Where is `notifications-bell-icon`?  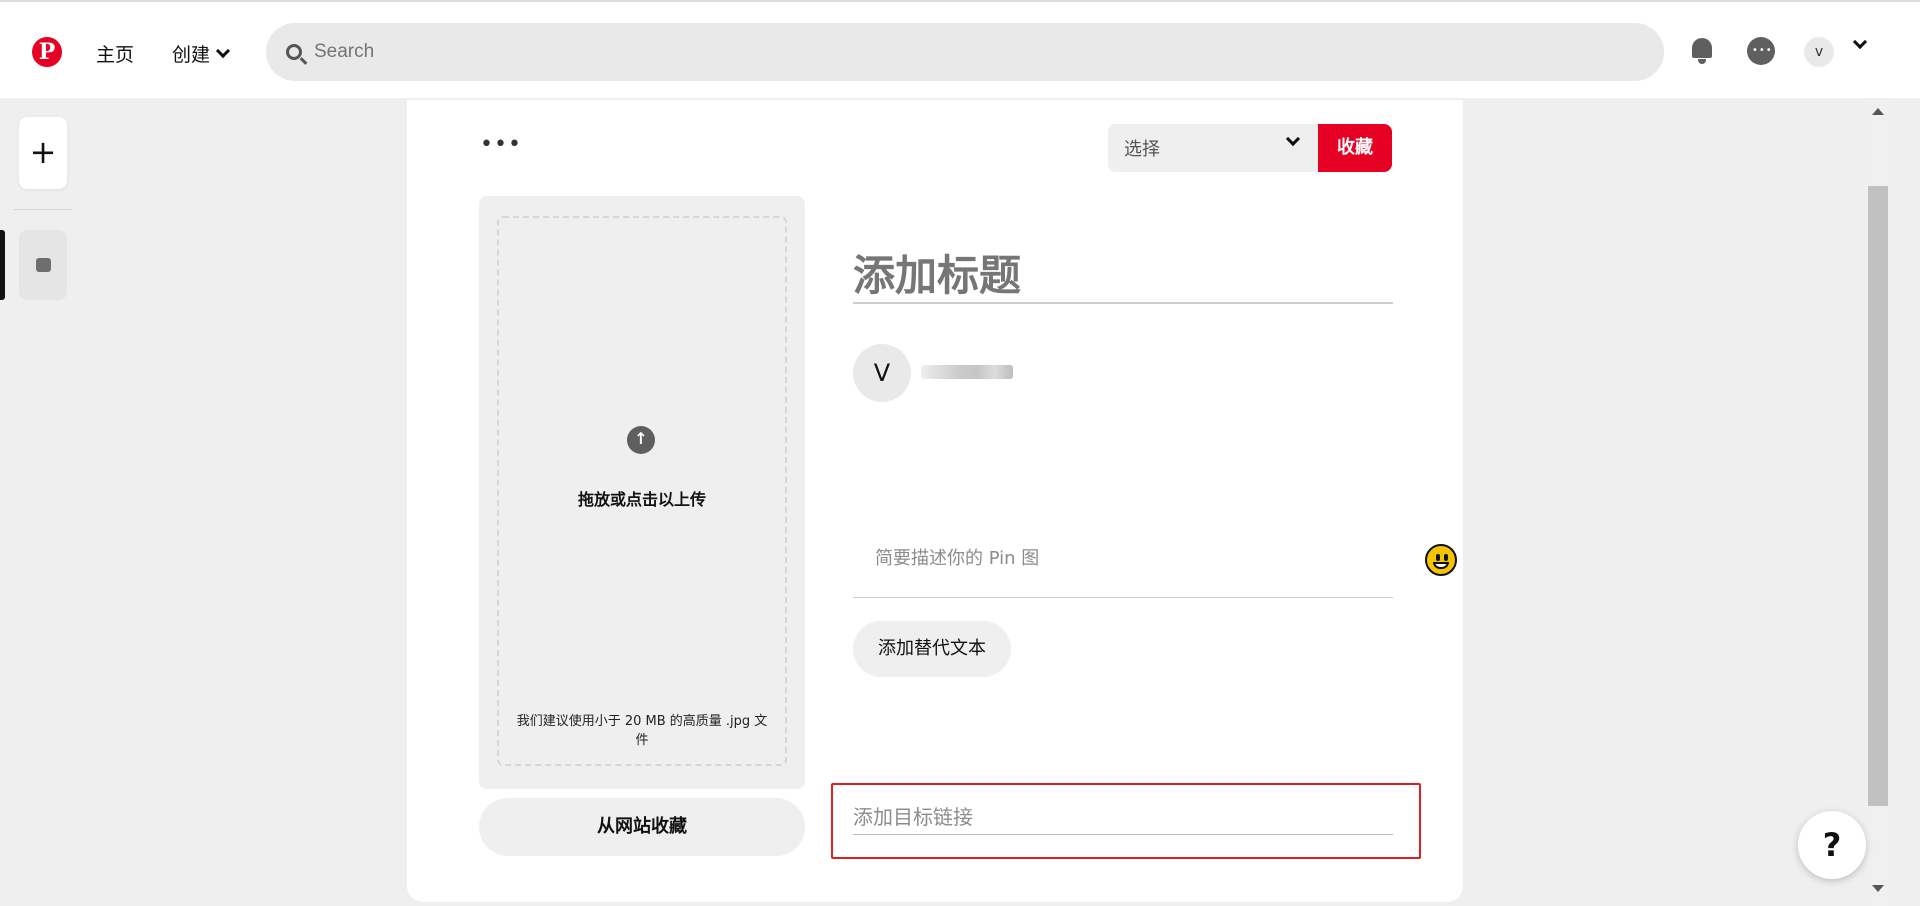
notifications-bell-icon is located at coordinates (1702, 50).